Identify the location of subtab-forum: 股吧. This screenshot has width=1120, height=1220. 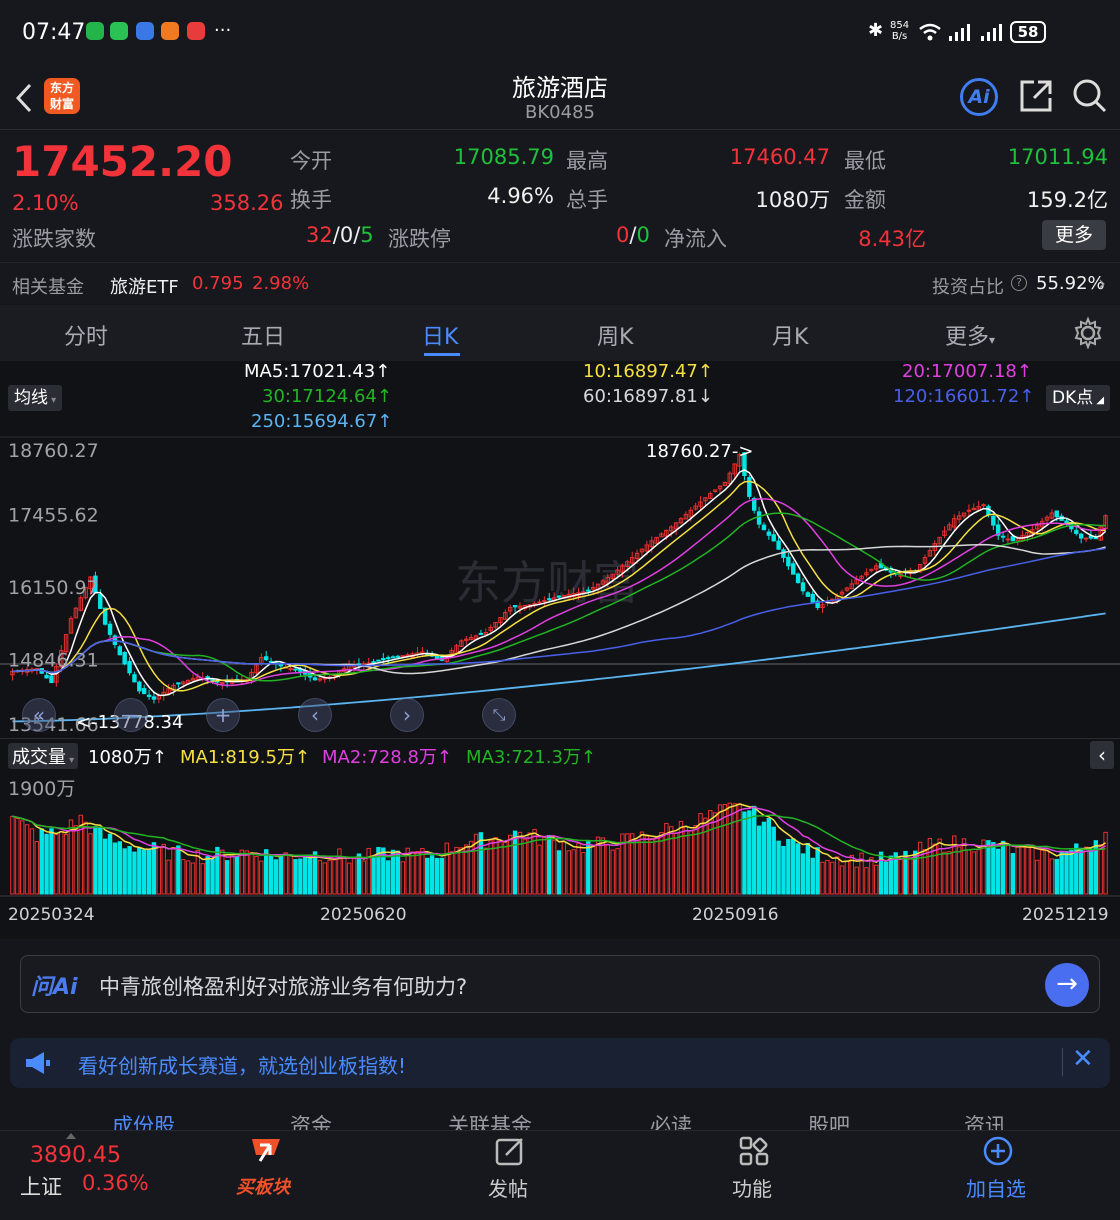
(829, 1121).